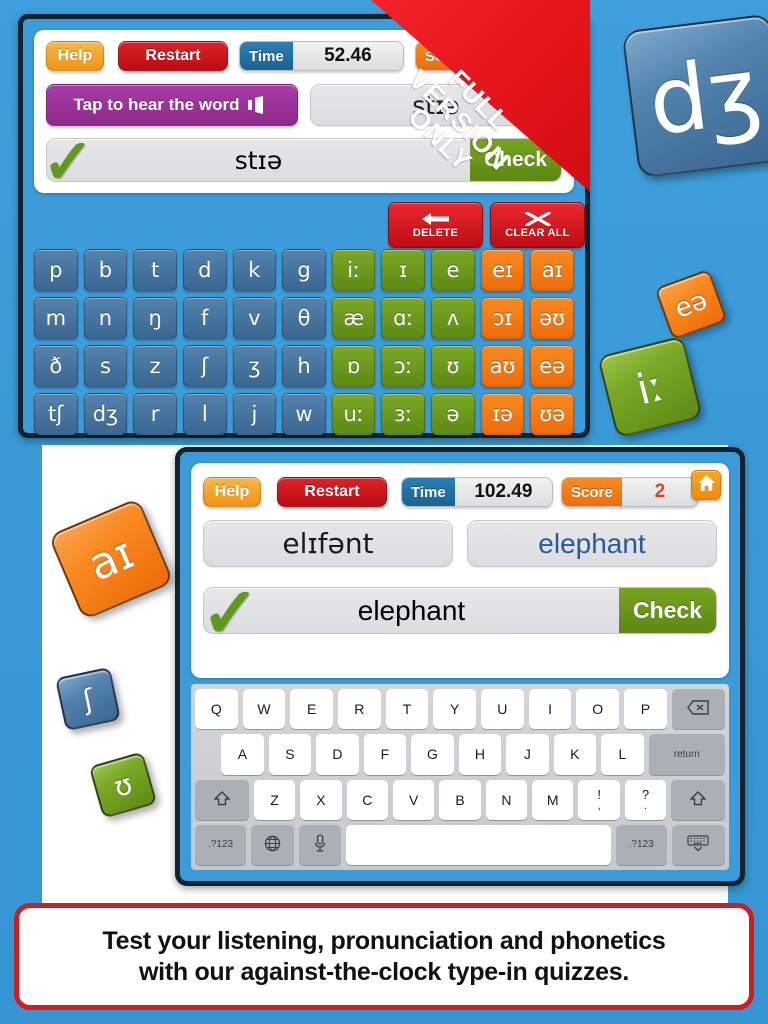 The height and width of the screenshot is (1024, 768). What do you see at coordinates (502, 318) in the screenshot?
I see `ipa-key-ɔɪ: ɔɪ` at bounding box center [502, 318].